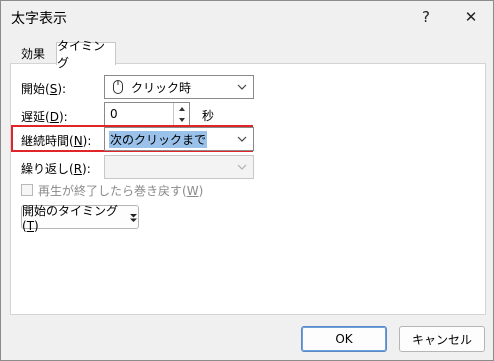 The image size is (494, 361). I want to click on repeat-label: 繰り返し(R):, so click(56, 169).